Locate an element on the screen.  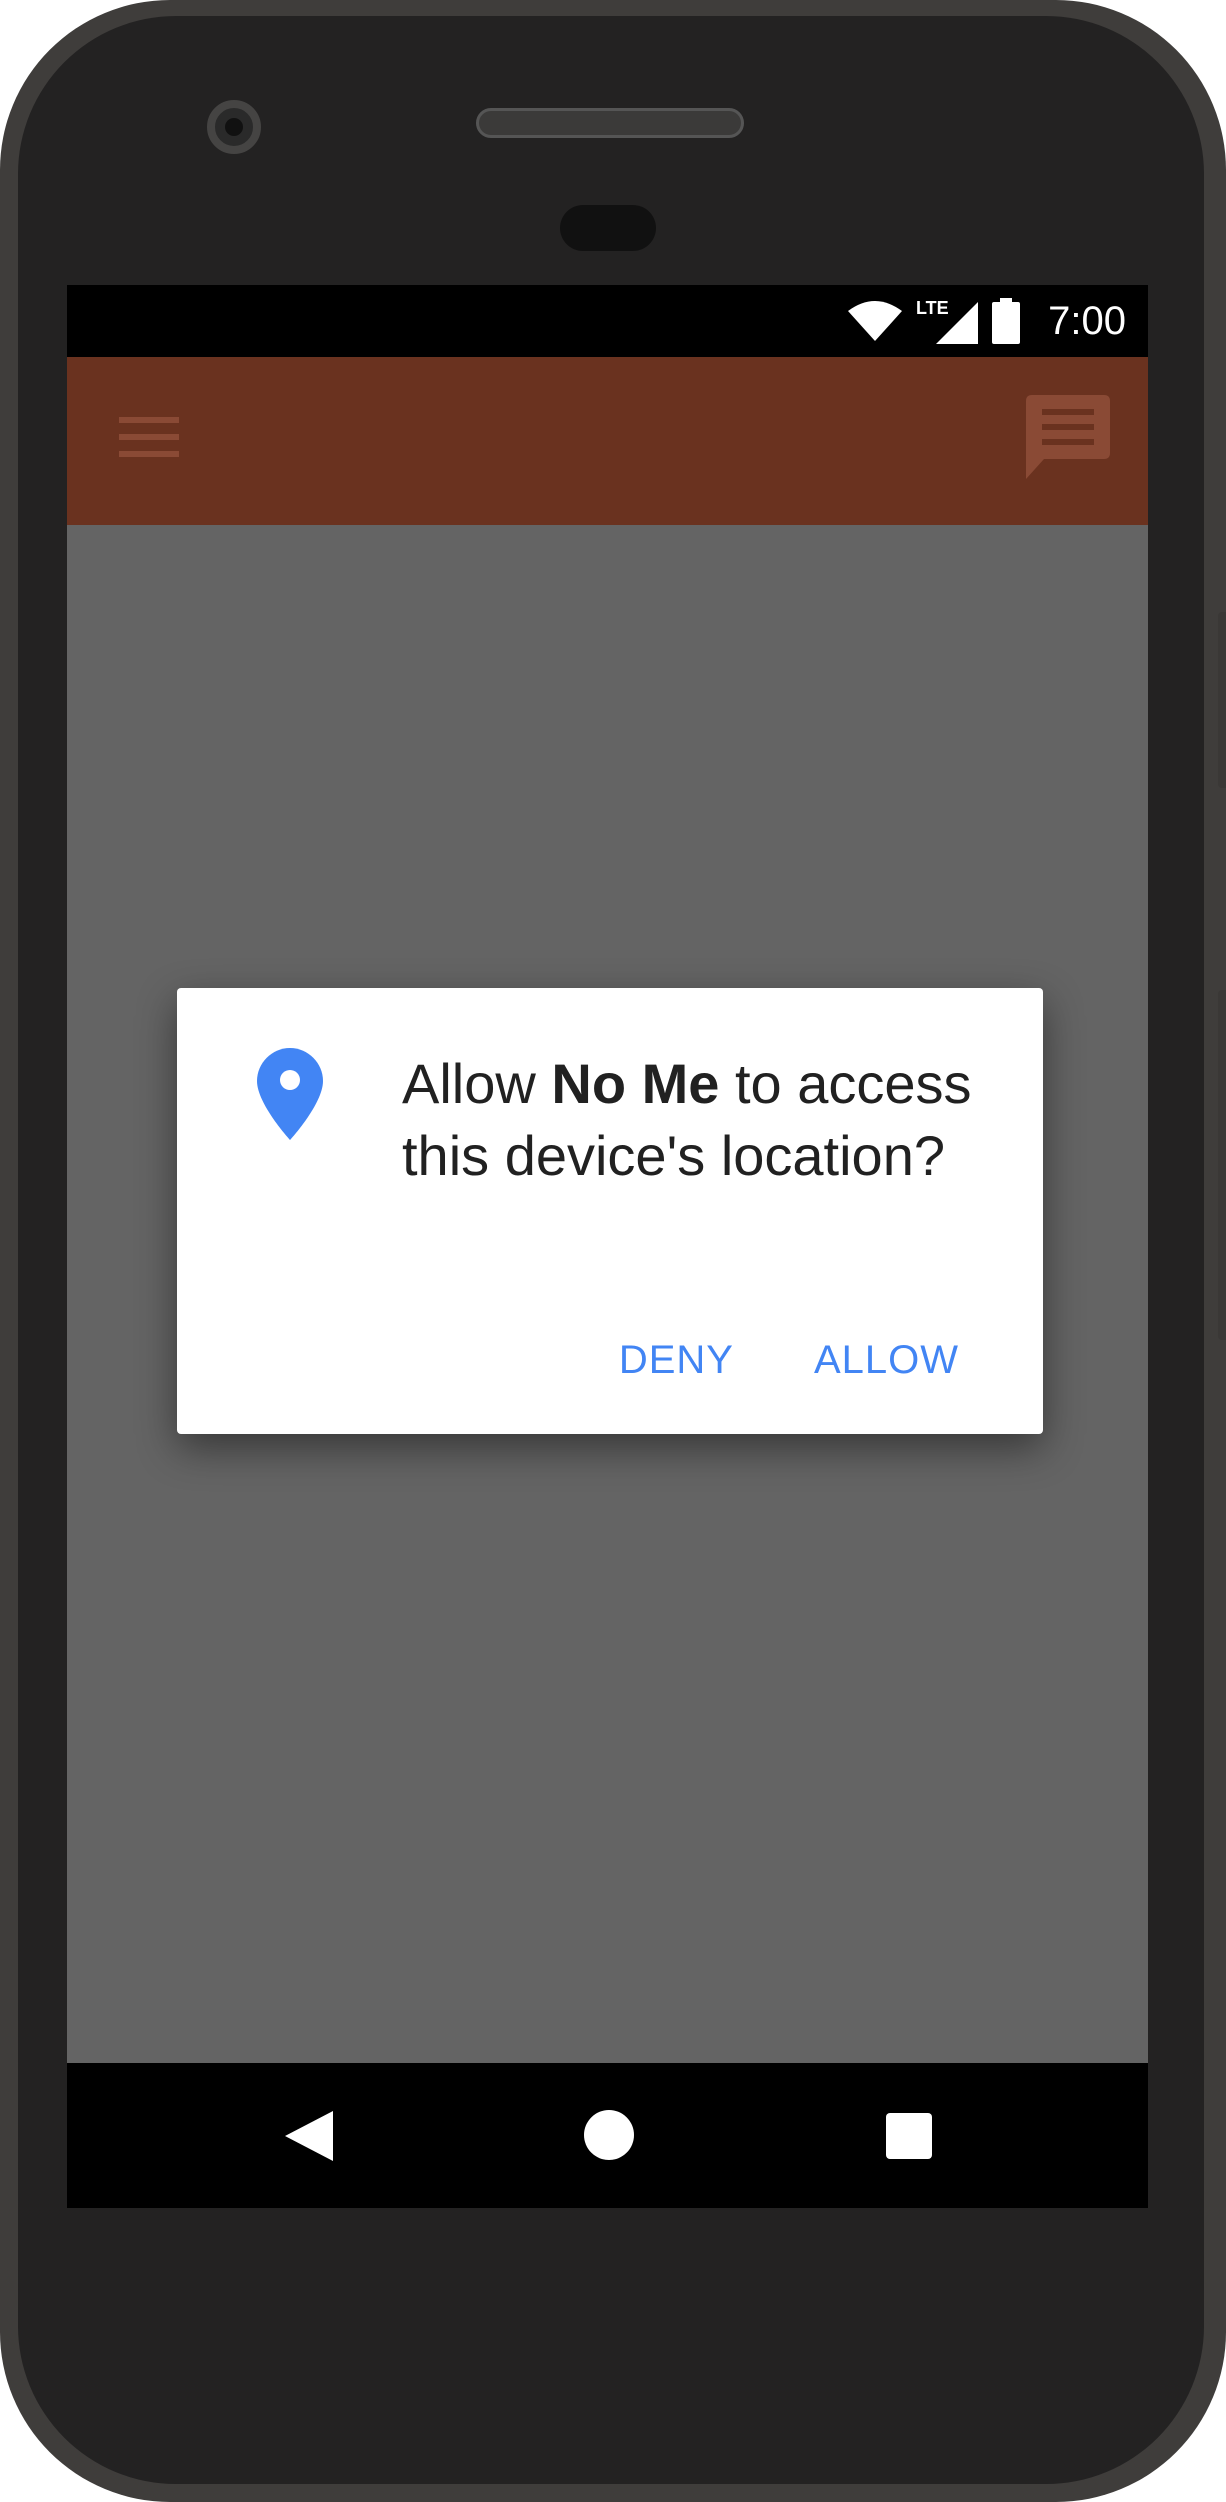
app-bar is located at coordinates (607, 441).